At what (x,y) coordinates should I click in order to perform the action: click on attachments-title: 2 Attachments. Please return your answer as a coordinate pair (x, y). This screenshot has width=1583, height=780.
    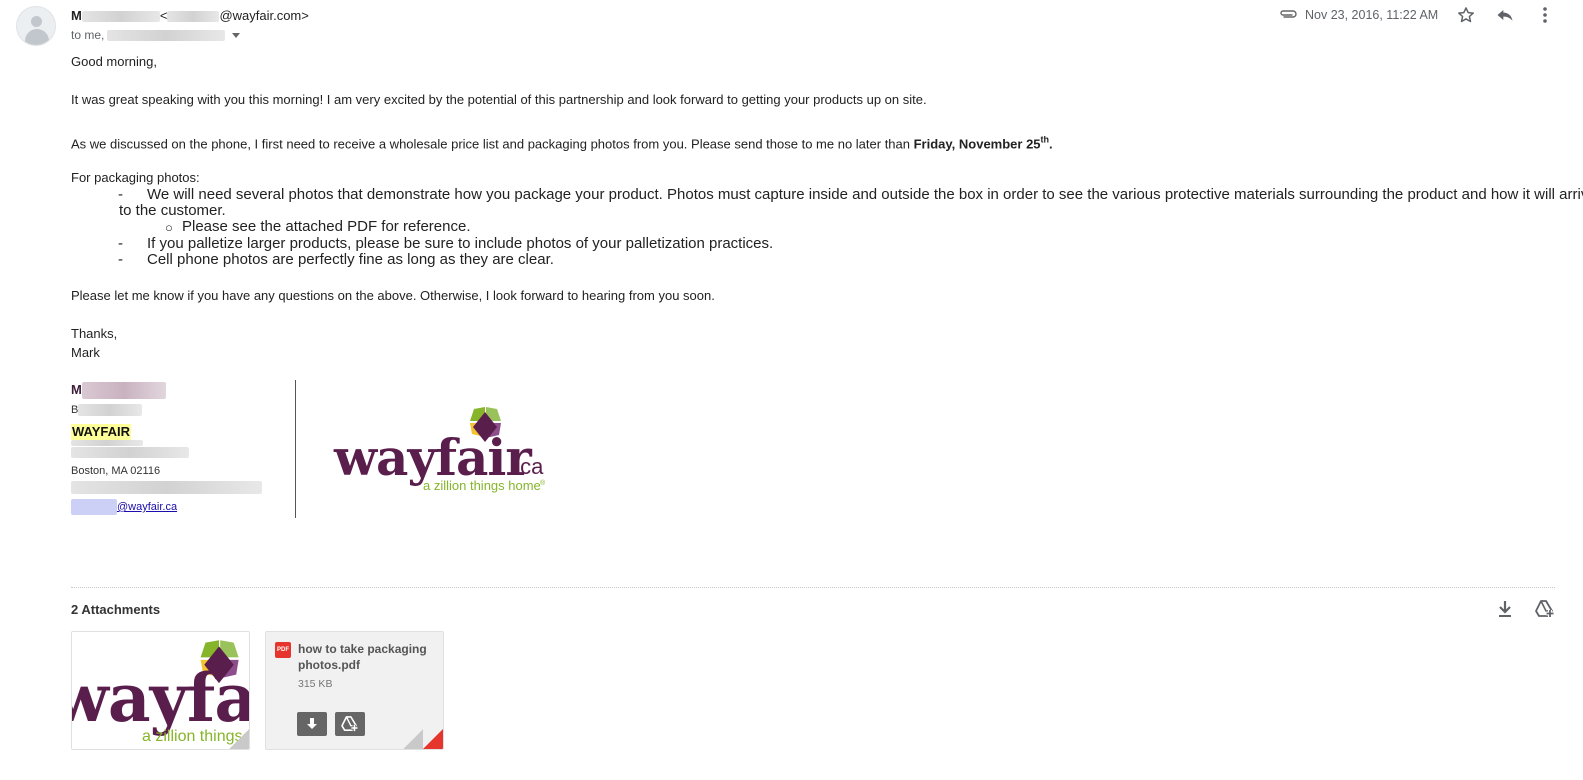
    Looking at the image, I should click on (116, 609).